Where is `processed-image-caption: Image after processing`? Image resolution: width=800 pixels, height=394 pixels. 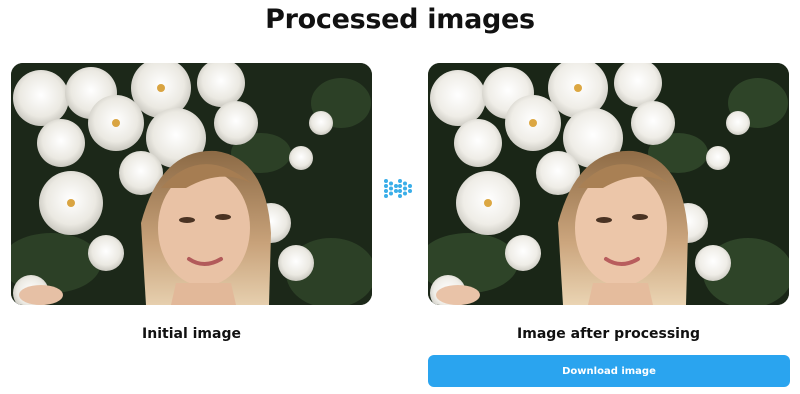 processed-image-caption: Image after processing is located at coordinates (608, 334).